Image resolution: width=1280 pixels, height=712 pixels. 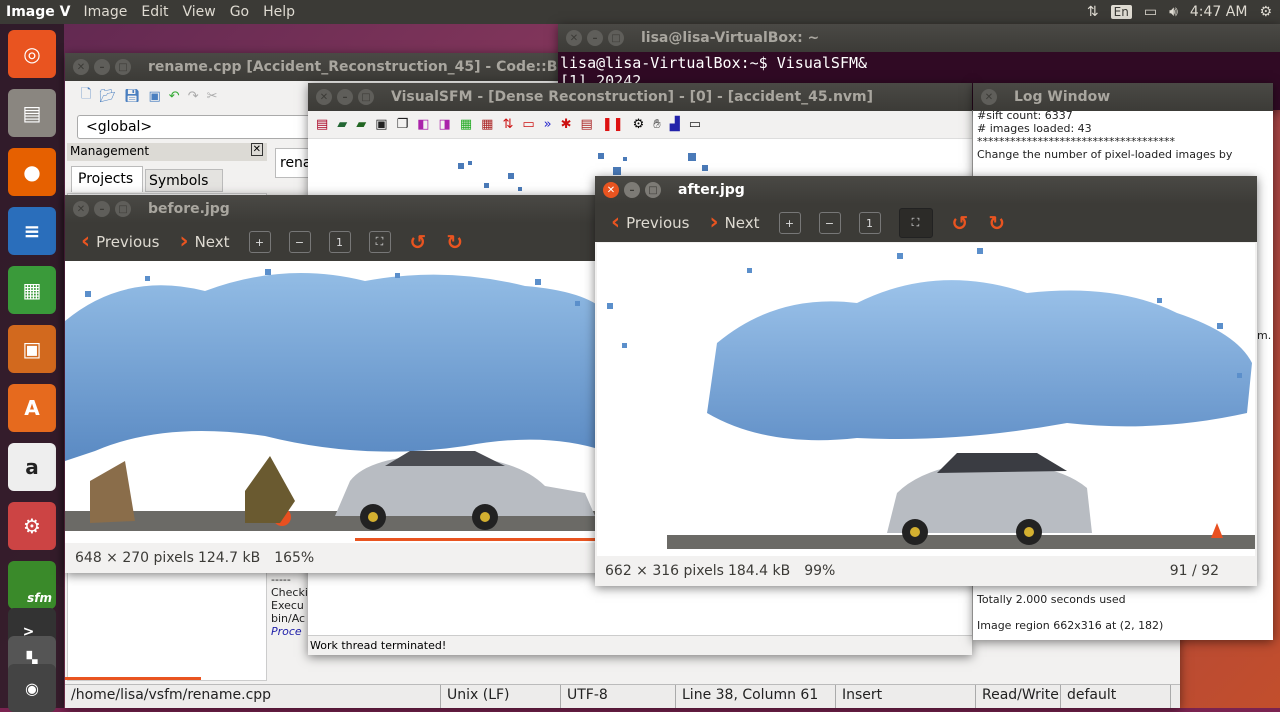 I want to click on log-line: Proce, so click(x=286, y=631).